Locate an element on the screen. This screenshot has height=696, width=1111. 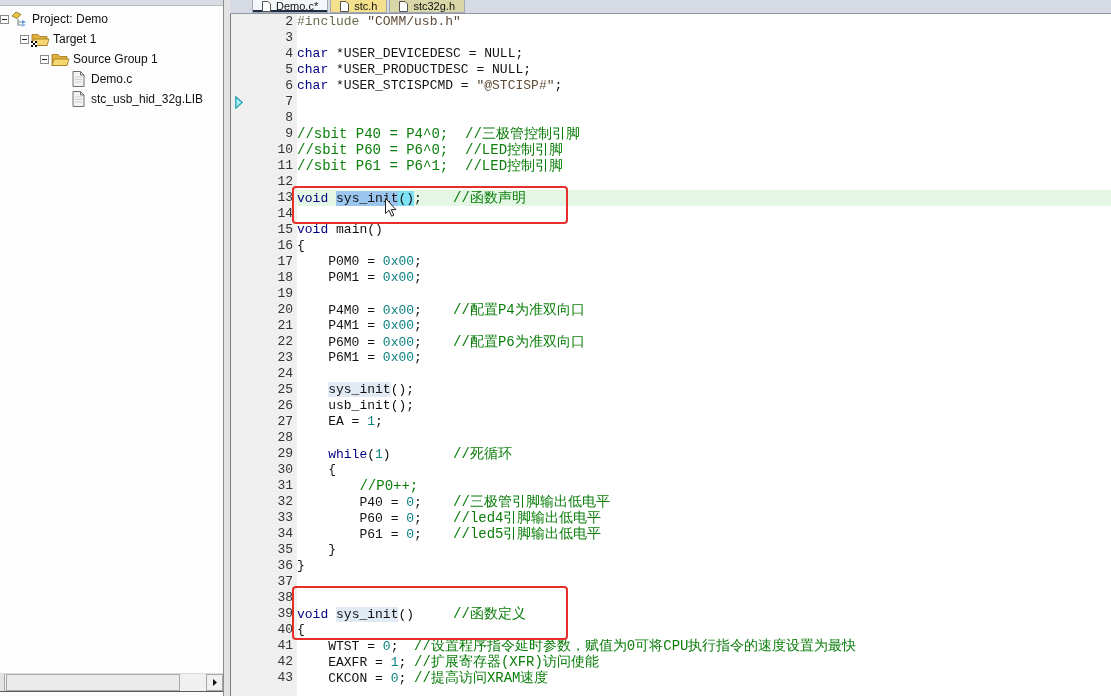
code-line: //sbit P61 = P6^1; //LED控制引脚 is located at coordinates (430, 166).